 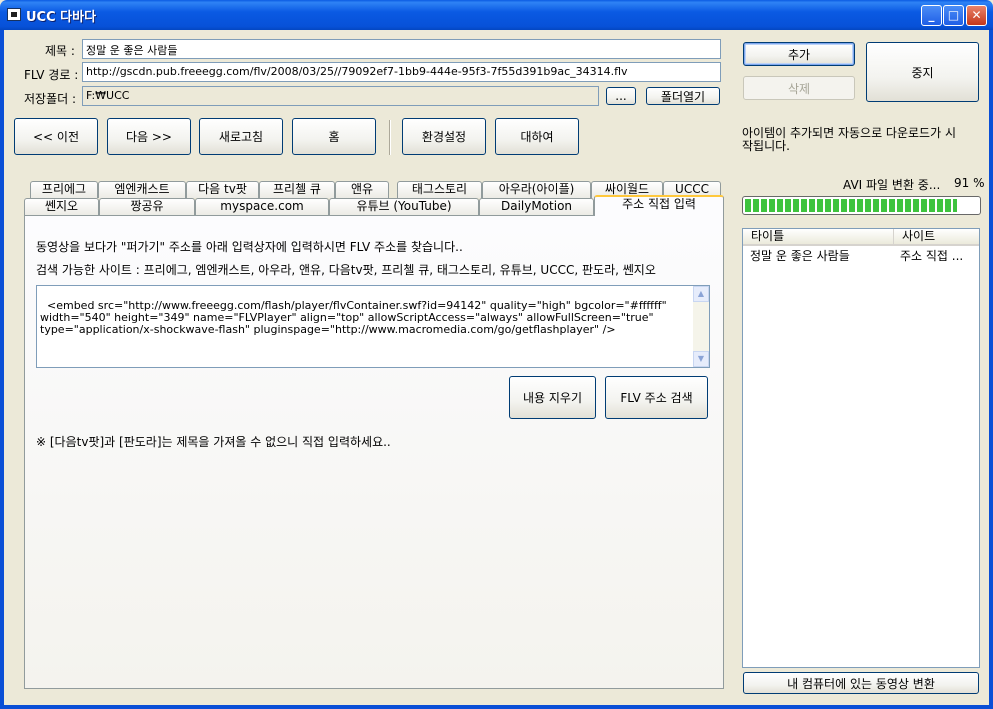 I want to click on close-icon: ✕, so click(x=976, y=15).